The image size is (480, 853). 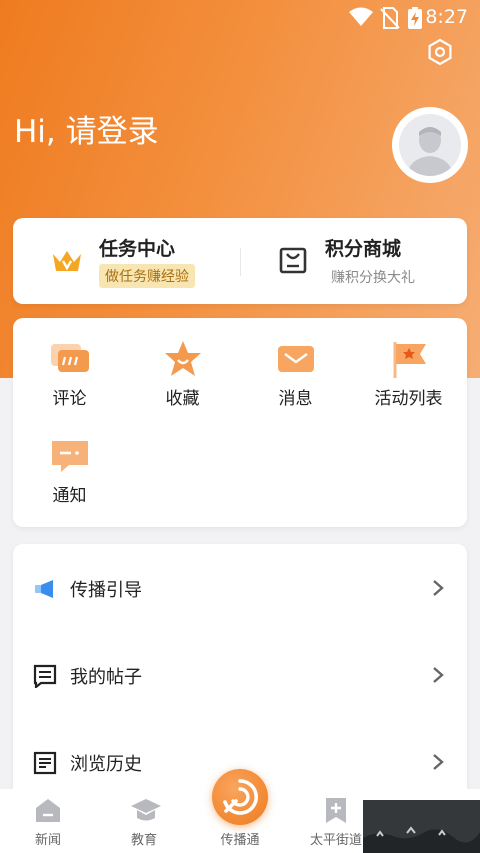 What do you see at coordinates (440, 52) in the screenshot?
I see `settings-icon` at bounding box center [440, 52].